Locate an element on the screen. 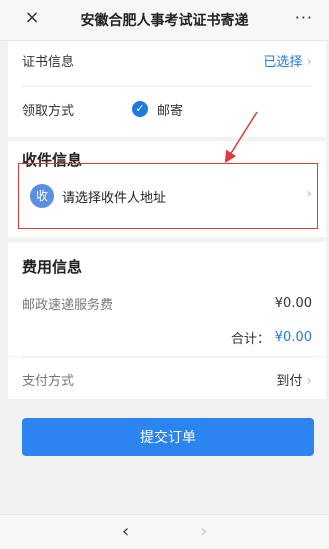  certificate-value-wrap: 已选择 › is located at coordinates (287, 60).